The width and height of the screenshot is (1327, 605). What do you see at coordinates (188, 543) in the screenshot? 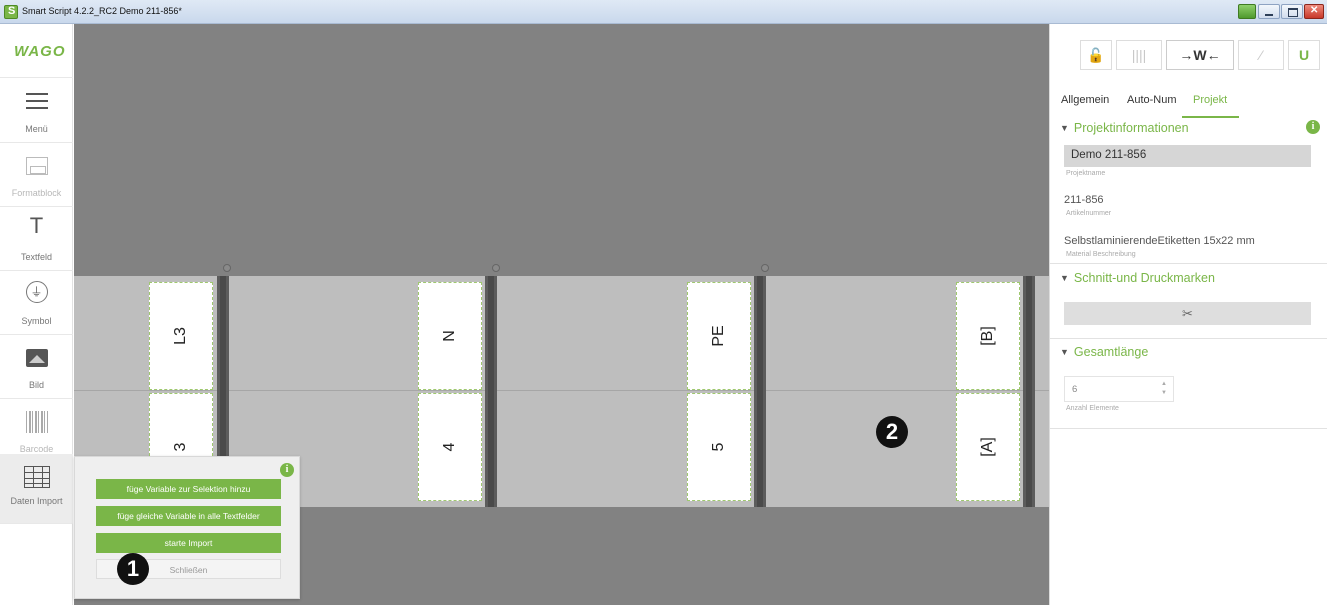
I see `start-import-button: starte Import` at bounding box center [188, 543].